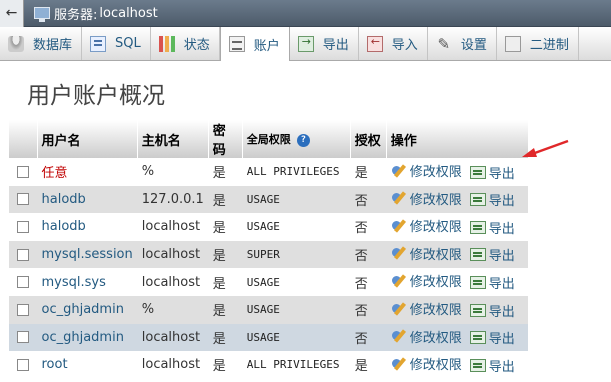 This screenshot has height=382, width=611. What do you see at coordinates (254, 44) in the screenshot?
I see `tab-accounts: 账户` at bounding box center [254, 44].